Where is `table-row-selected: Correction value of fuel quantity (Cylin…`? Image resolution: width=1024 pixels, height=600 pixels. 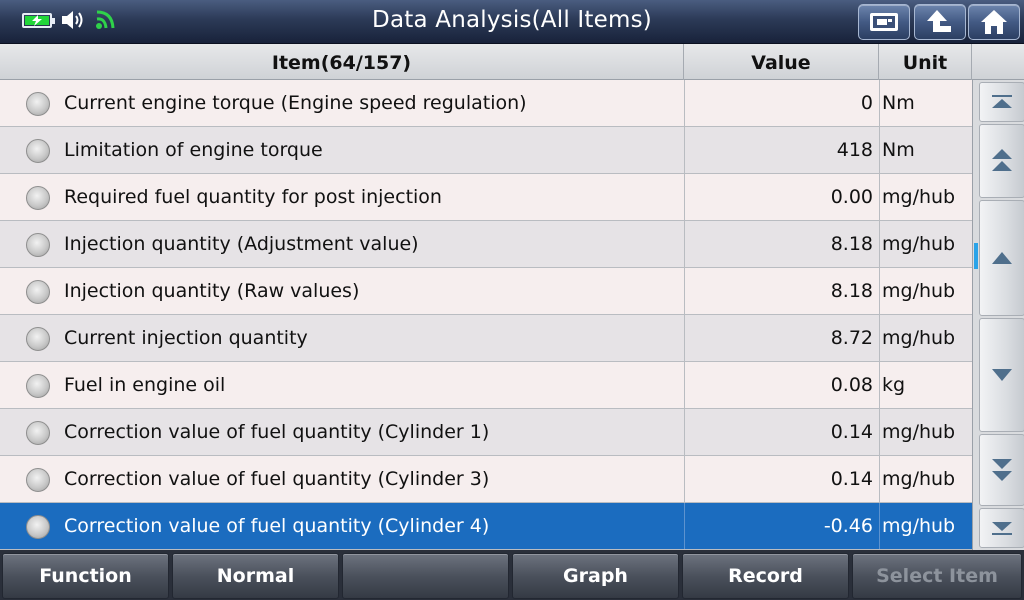
table-row-selected: Correction value of fuel quantity (Cylin… is located at coordinates (486, 526).